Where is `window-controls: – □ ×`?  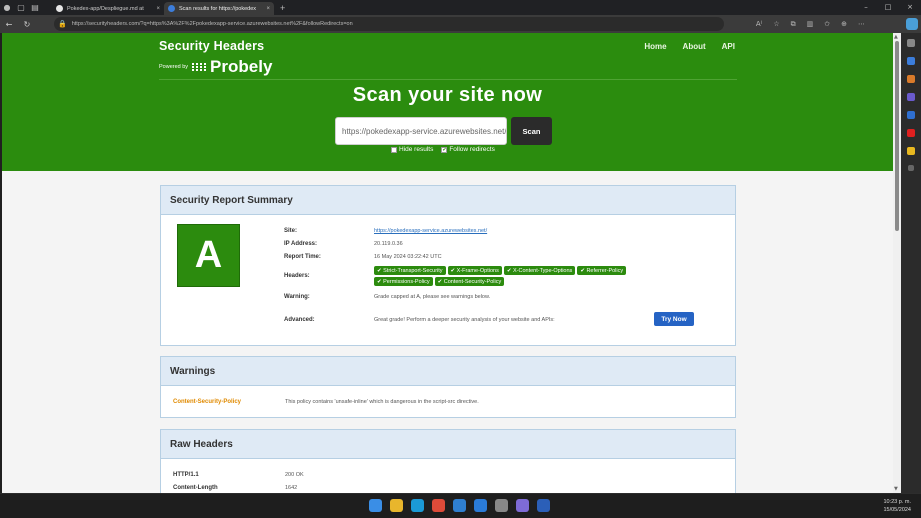
window-controls: – □ × is located at coordinates (888, 7).